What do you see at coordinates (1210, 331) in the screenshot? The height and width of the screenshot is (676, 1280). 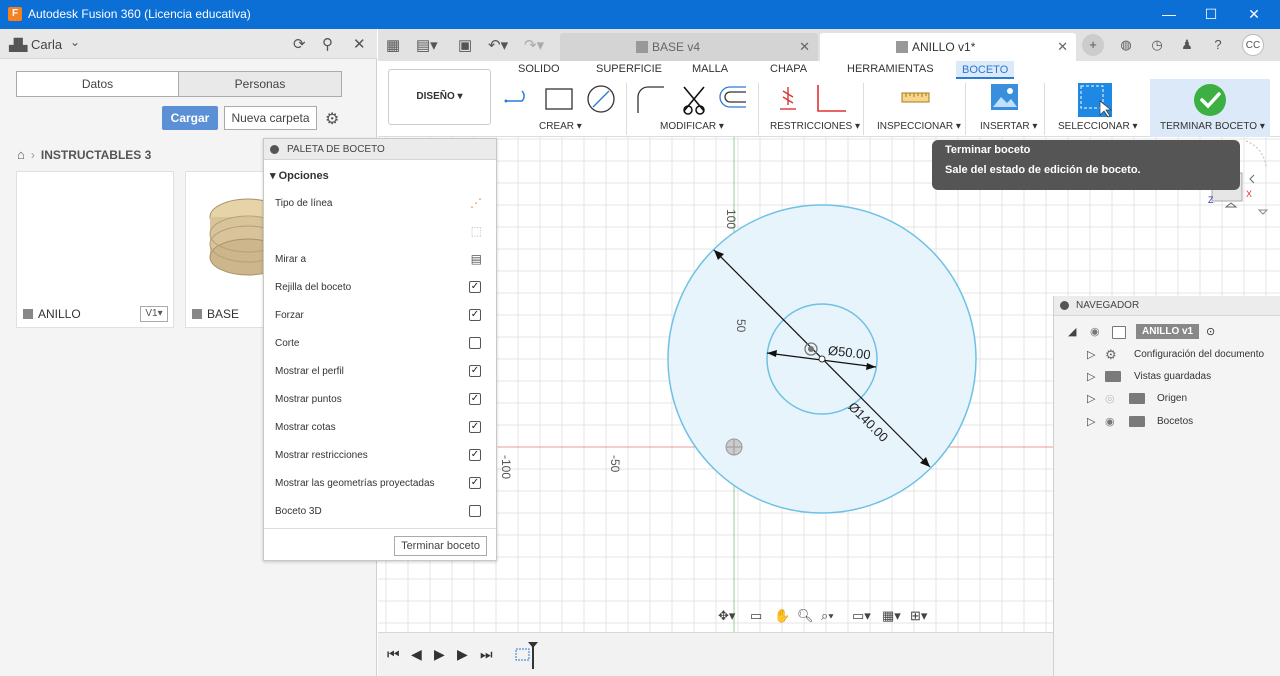 I see `activate-radio-icon: ⊙` at bounding box center [1210, 331].